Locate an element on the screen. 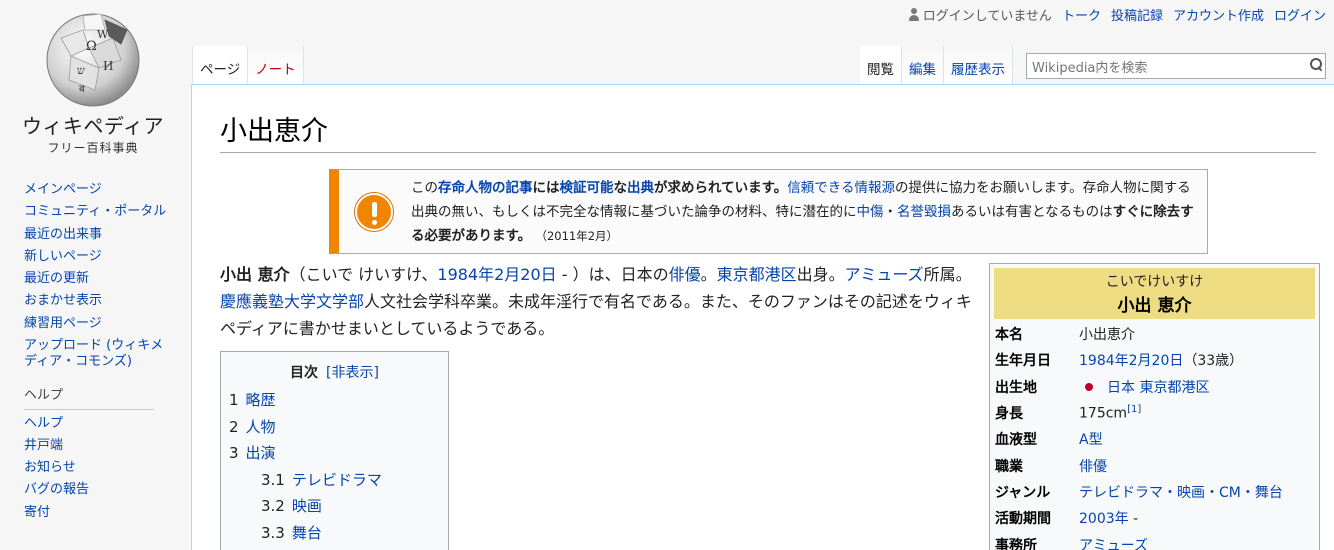 The image size is (1334, 550). infobox-label: 血液型 is located at coordinates (1016, 440).